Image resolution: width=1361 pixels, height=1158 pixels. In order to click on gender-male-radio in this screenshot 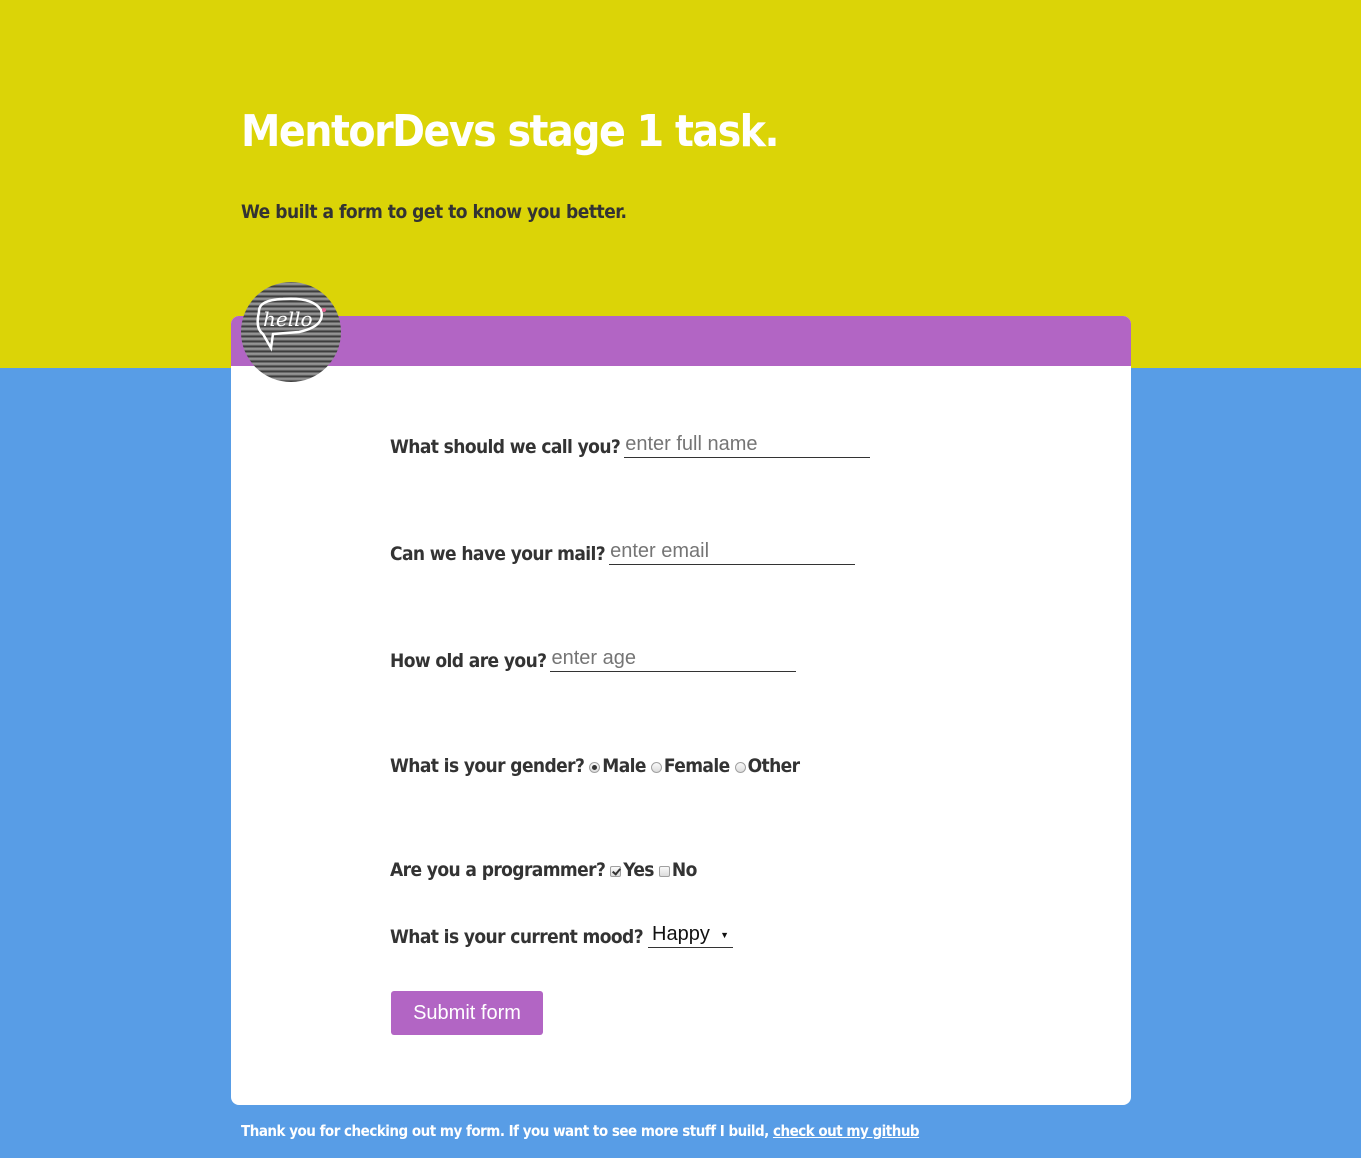, I will do `click(595, 767)`.